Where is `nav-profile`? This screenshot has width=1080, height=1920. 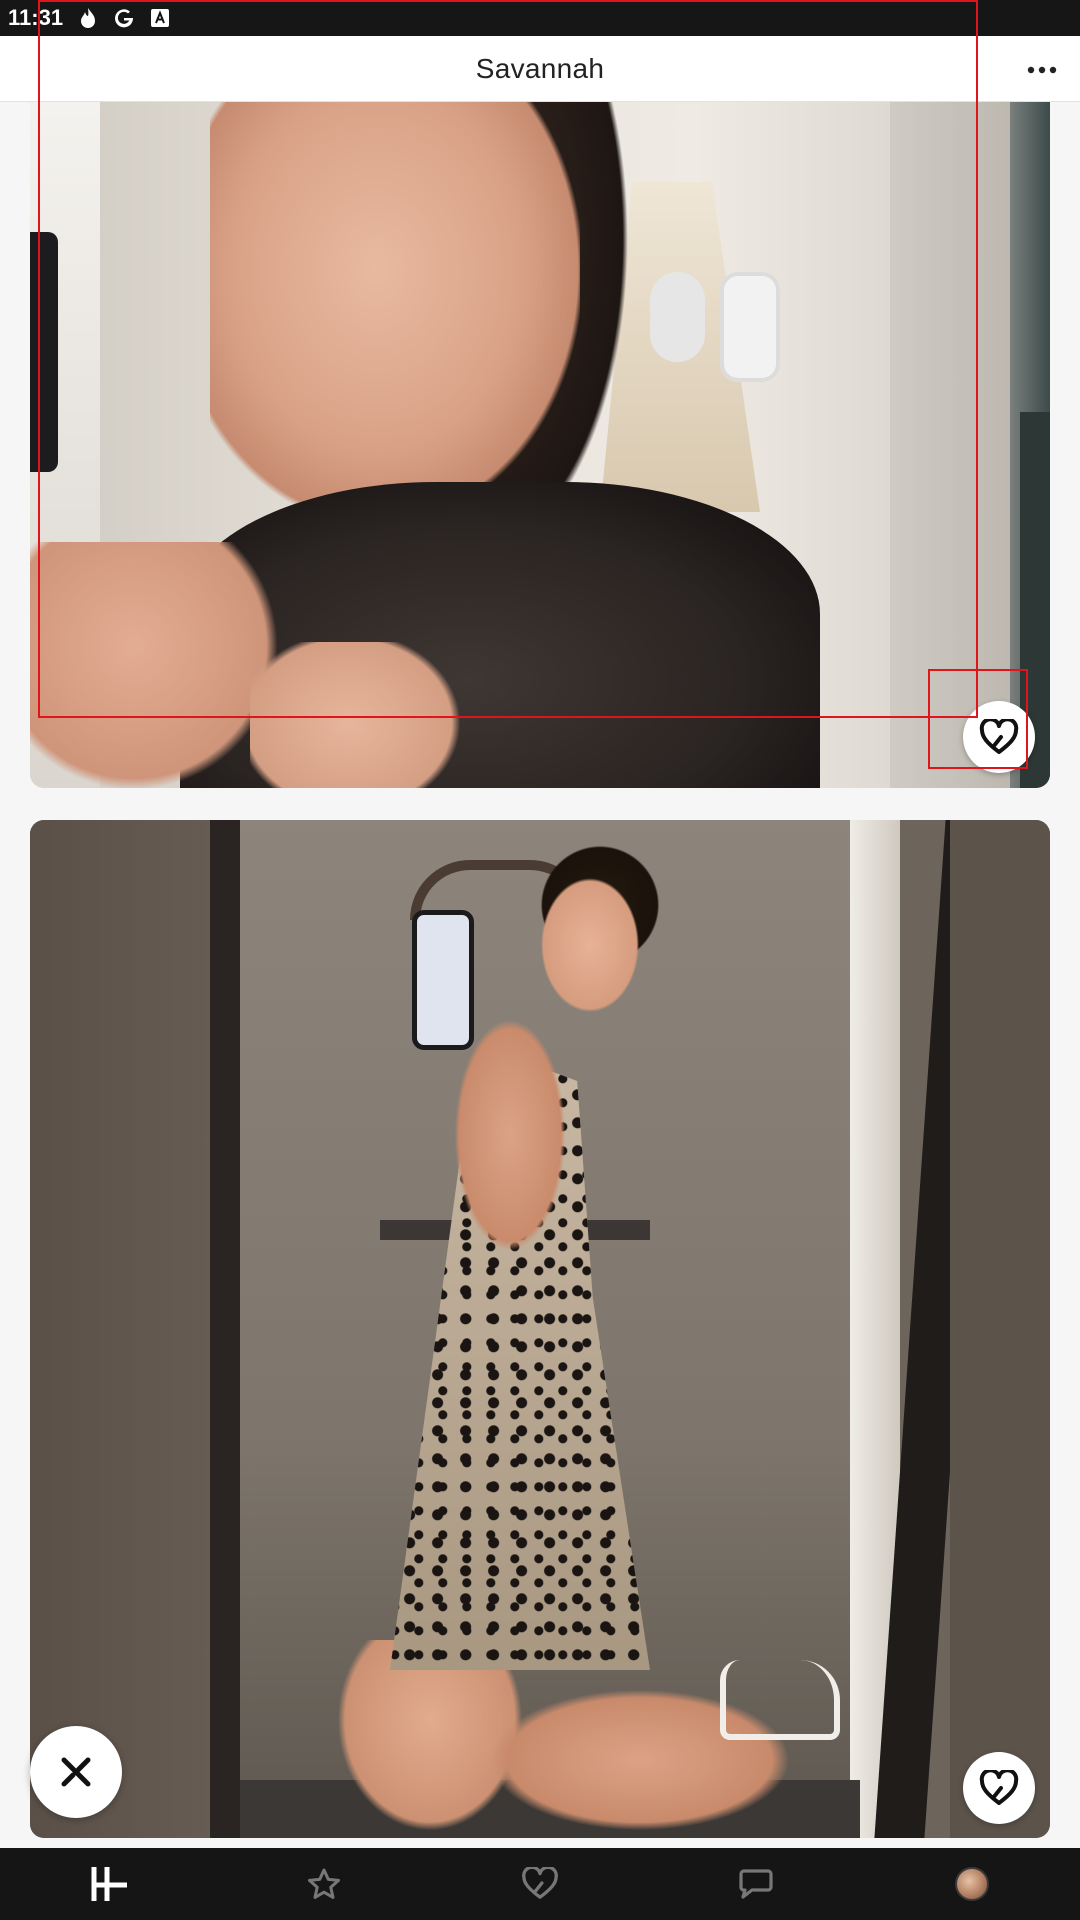
nav-profile is located at coordinates (972, 1884).